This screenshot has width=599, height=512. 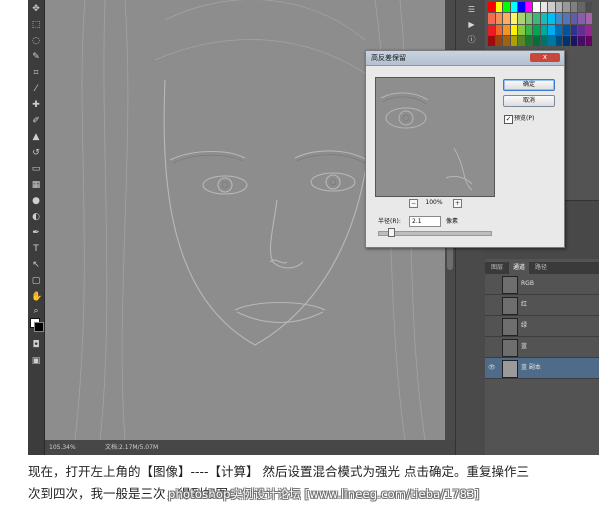 What do you see at coordinates (519, 268) in the screenshot?
I see `tab-channels: 通道` at bounding box center [519, 268].